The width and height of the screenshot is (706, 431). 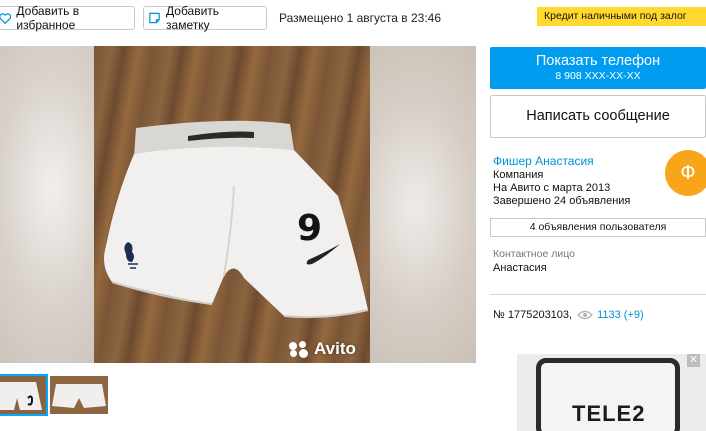 What do you see at coordinates (48, 18) in the screenshot?
I see `add-to-favorites-label: Добавить в избранное` at bounding box center [48, 18].